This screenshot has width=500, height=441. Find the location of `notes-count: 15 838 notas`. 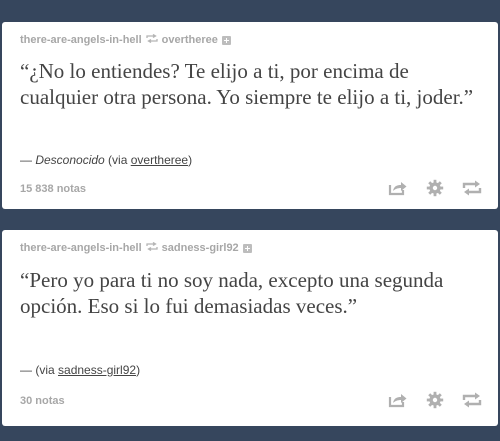

notes-count: 15 838 notas is located at coordinates (53, 189).